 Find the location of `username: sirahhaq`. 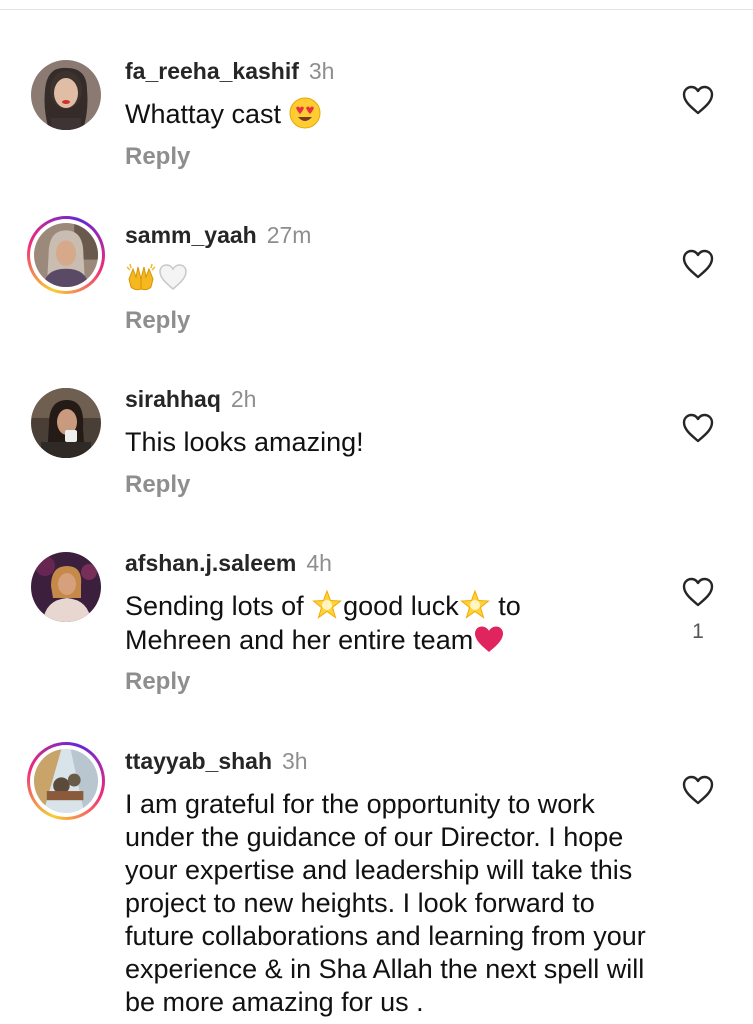

username: sirahhaq is located at coordinates (173, 399).